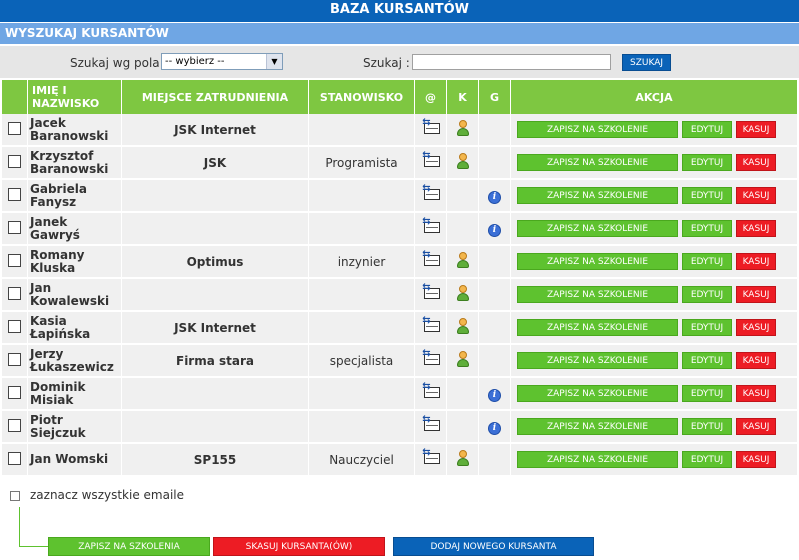 This screenshot has height=560, width=799. I want to click on select-all-checkbox, so click(15, 495).